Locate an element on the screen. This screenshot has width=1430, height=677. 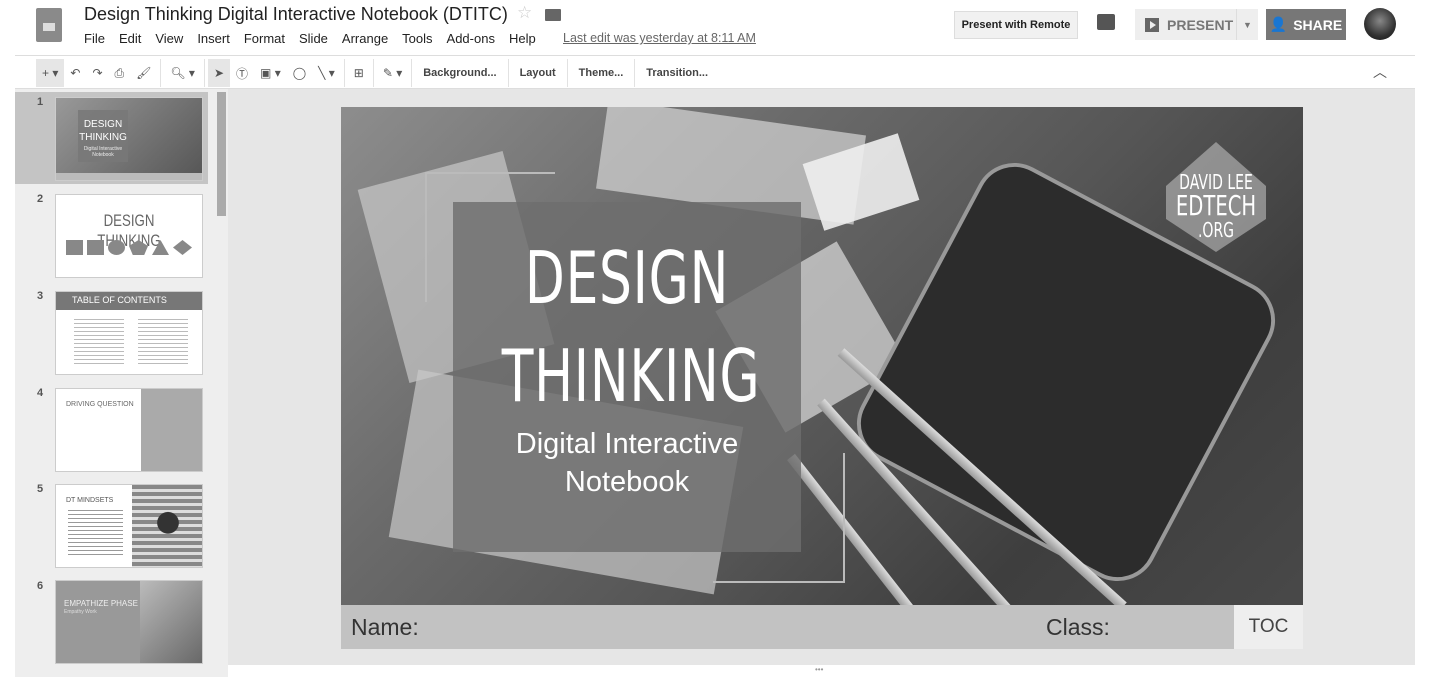
thumb-title: DT MINDSETS is located at coordinates (90, 500).